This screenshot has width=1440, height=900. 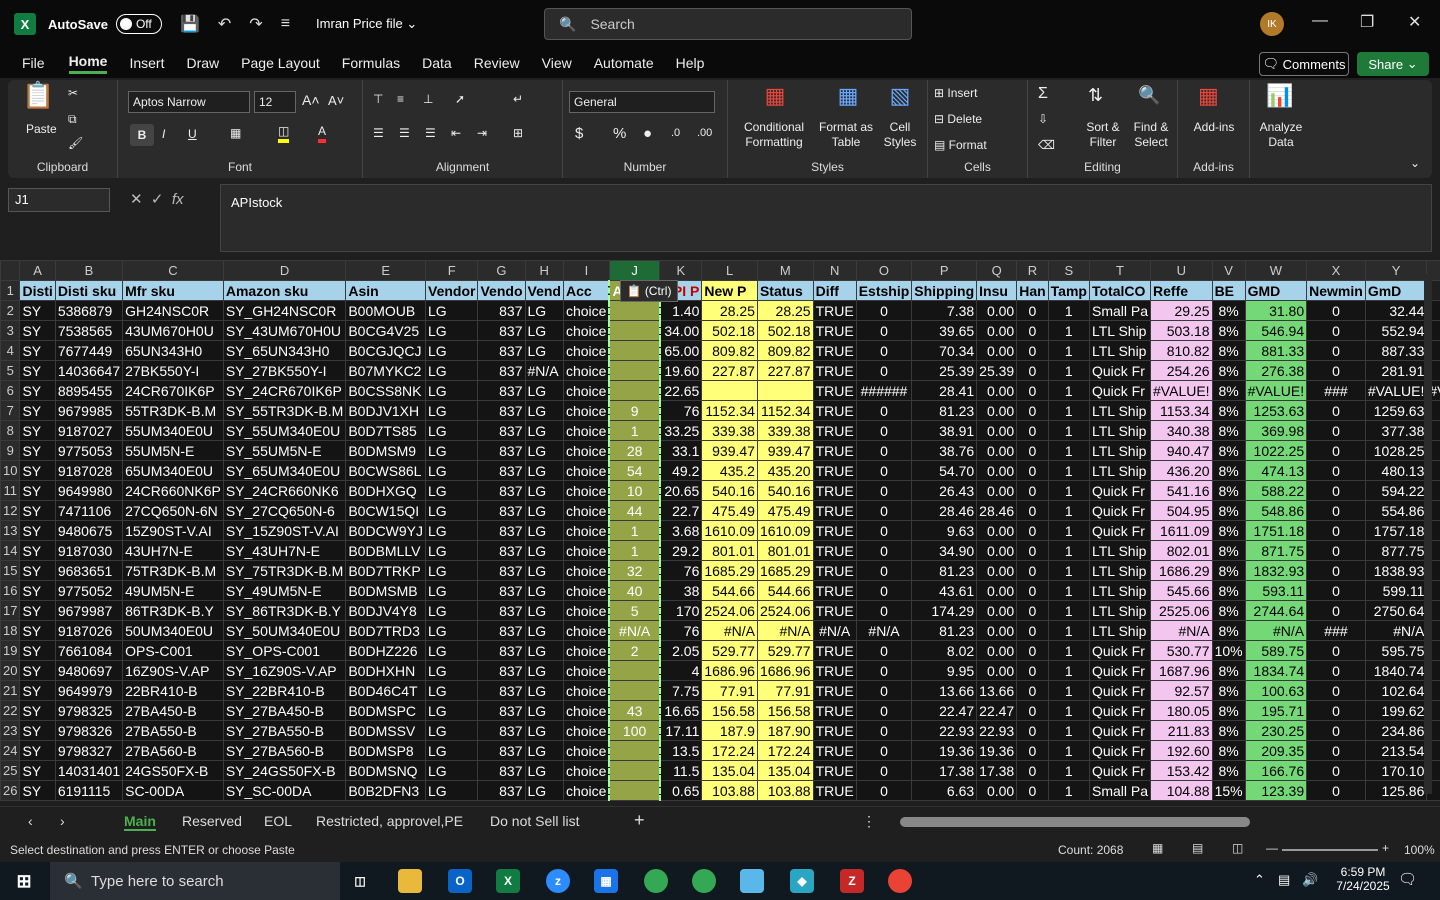 I want to click on column-header-h: H, so click(x=544, y=270).